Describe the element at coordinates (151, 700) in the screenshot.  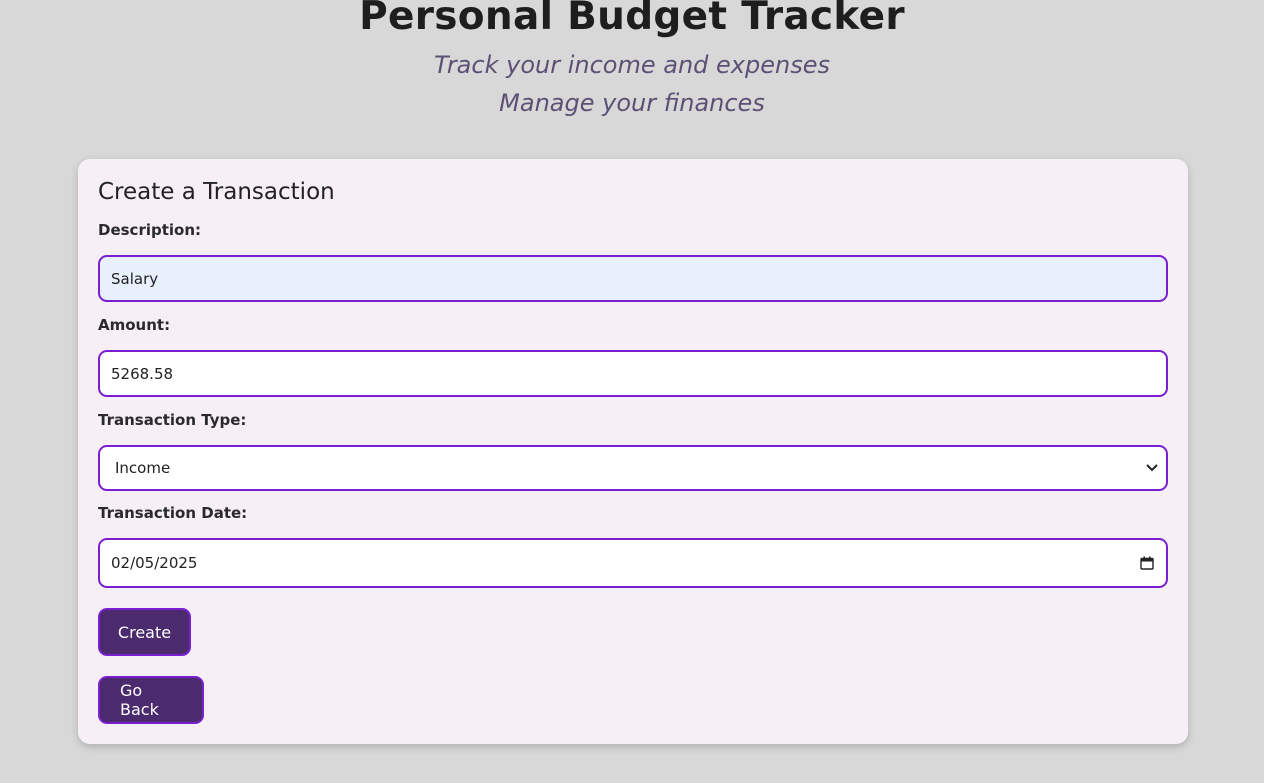
I see `go-back-button: Go Back` at that location.